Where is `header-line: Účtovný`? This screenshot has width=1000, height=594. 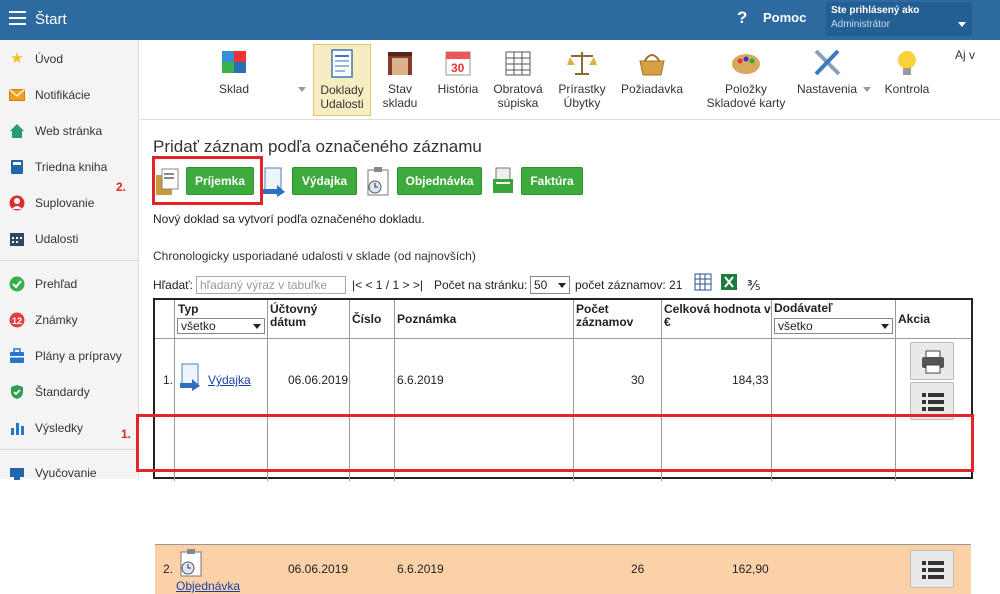 header-line: Účtovný is located at coordinates (294, 309).